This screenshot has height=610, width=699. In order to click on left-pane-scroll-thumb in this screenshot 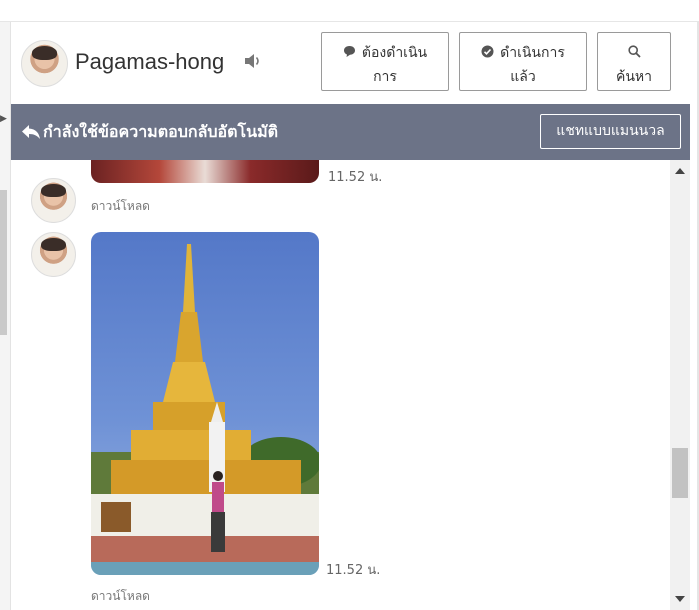, I will do `click(3, 262)`.